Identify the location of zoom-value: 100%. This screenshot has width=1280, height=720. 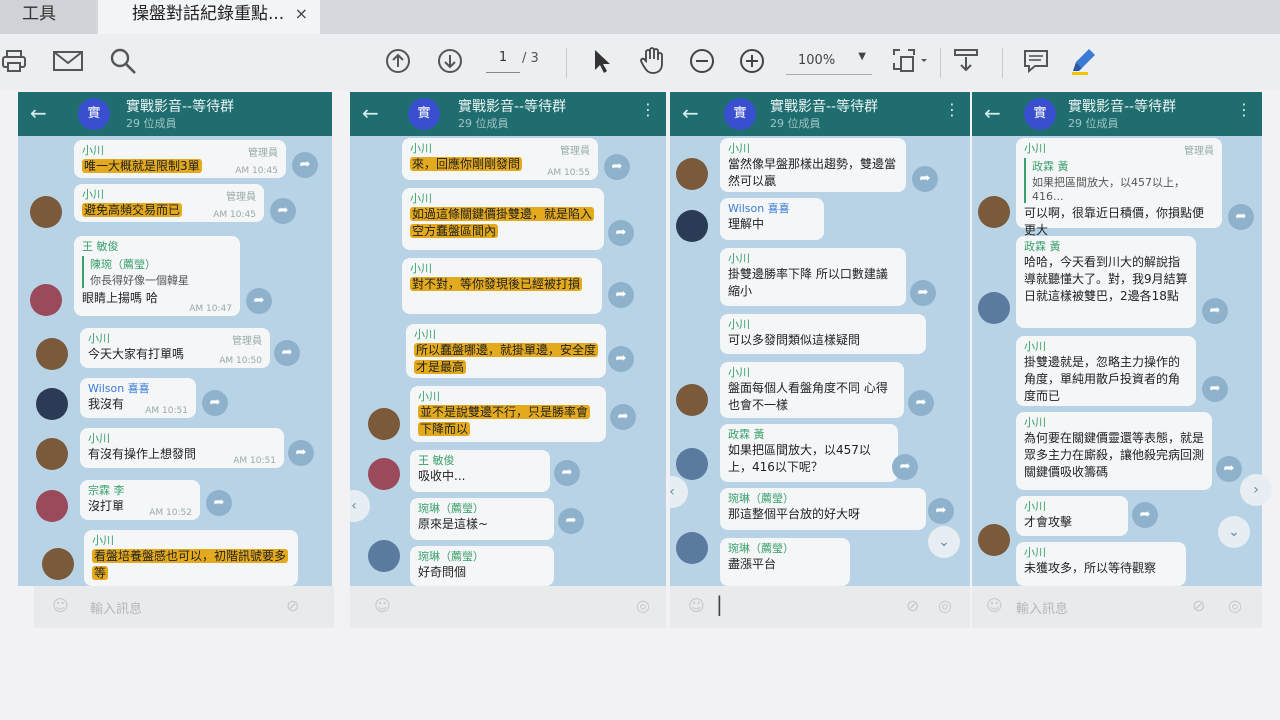
(817, 60).